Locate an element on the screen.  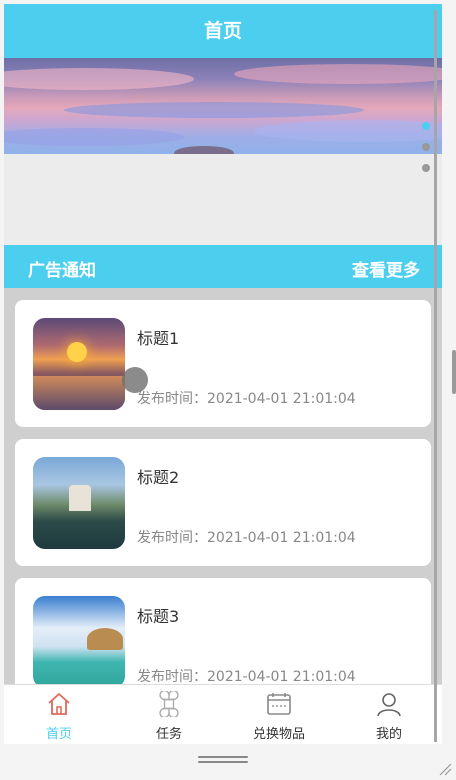
list-item: 标题2 发布时间：2021-04-01 21:01:04 is located at coordinates (223, 502).